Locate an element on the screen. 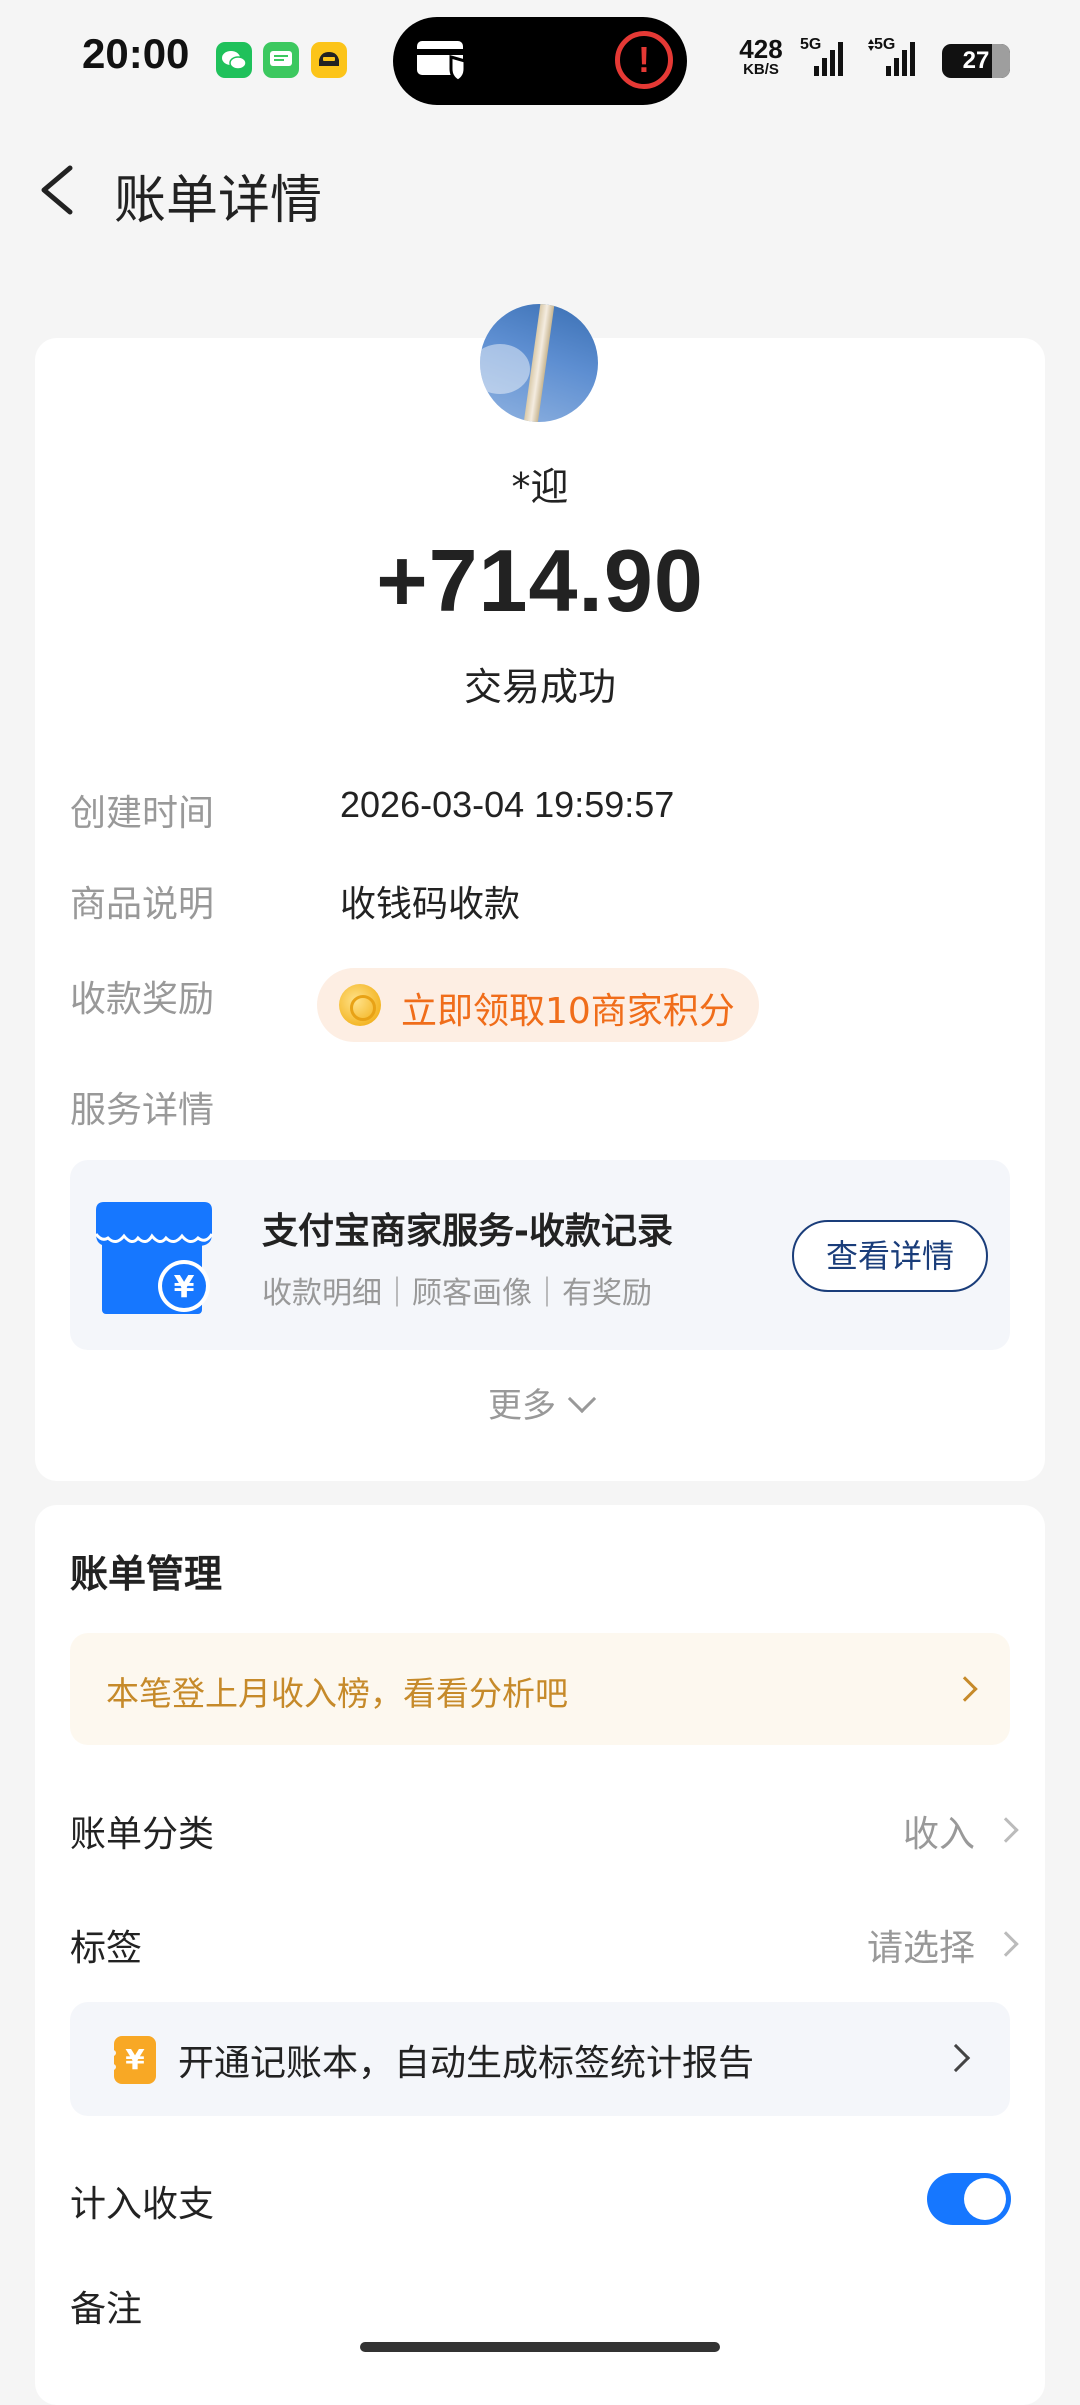 Image resolution: width=1080 pixels, height=2405 pixels. home-indicator is located at coordinates (540, 2347).